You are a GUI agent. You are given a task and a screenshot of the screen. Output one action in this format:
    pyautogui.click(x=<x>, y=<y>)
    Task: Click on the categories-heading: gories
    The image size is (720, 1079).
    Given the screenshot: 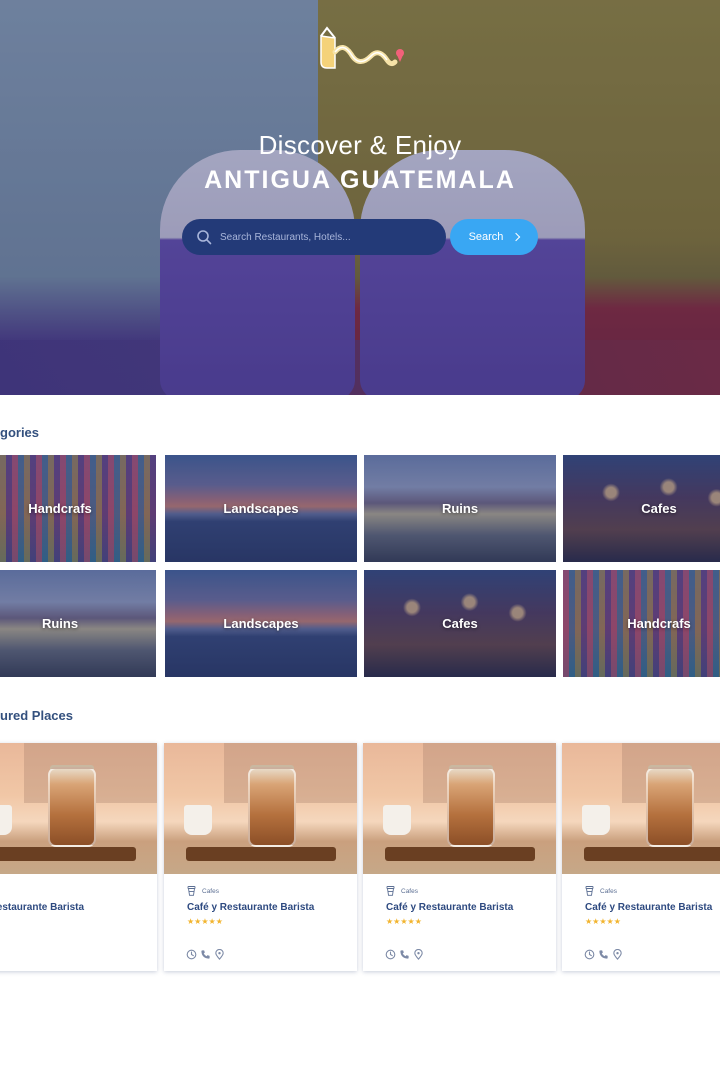 What is the action you would take?
    pyautogui.click(x=20, y=432)
    